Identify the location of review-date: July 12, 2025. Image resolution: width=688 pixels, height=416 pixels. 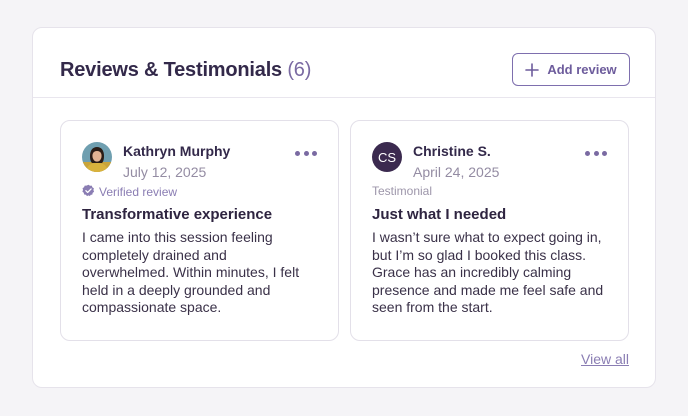
(165, 172).